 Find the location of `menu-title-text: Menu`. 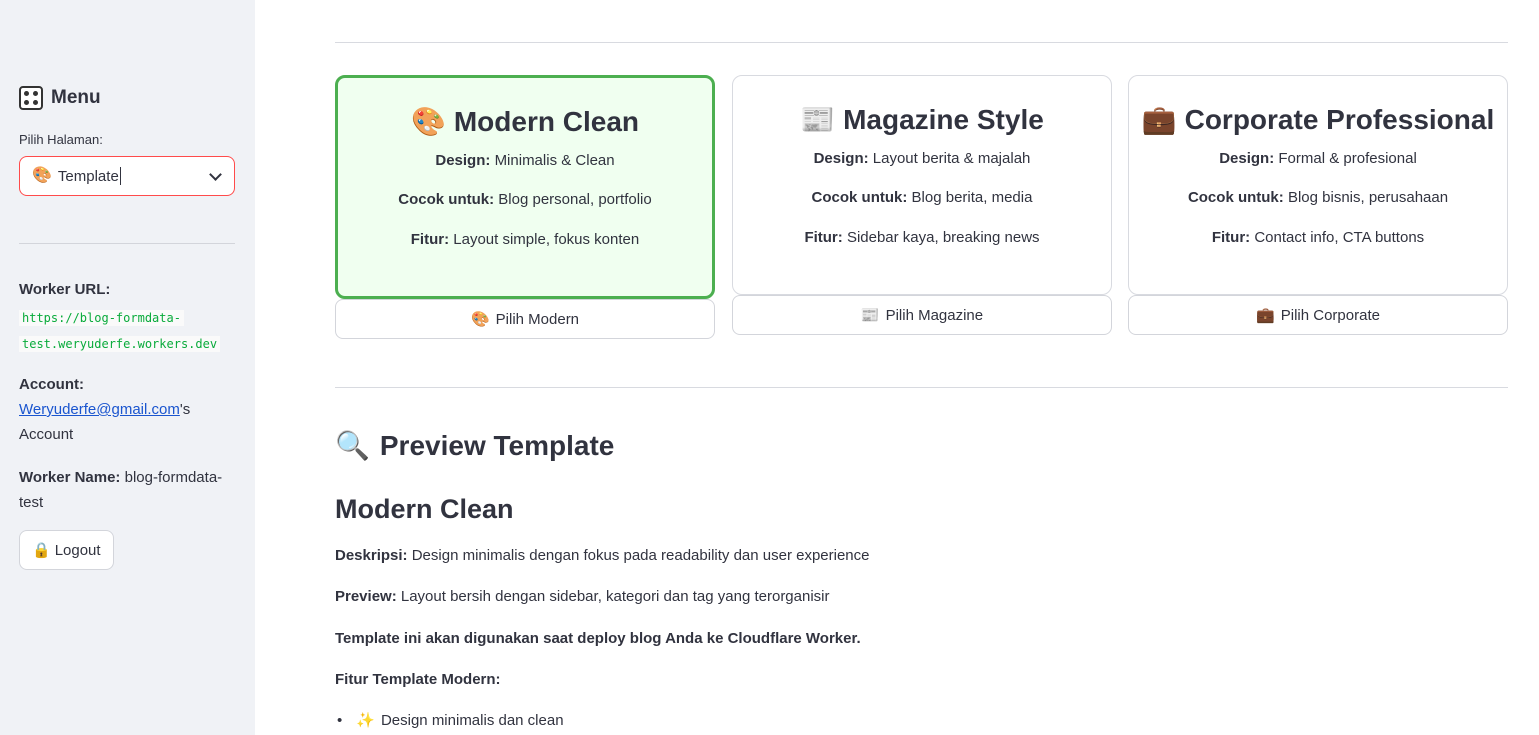

menu-title-text: Menu is located at coordinates (76, 97).